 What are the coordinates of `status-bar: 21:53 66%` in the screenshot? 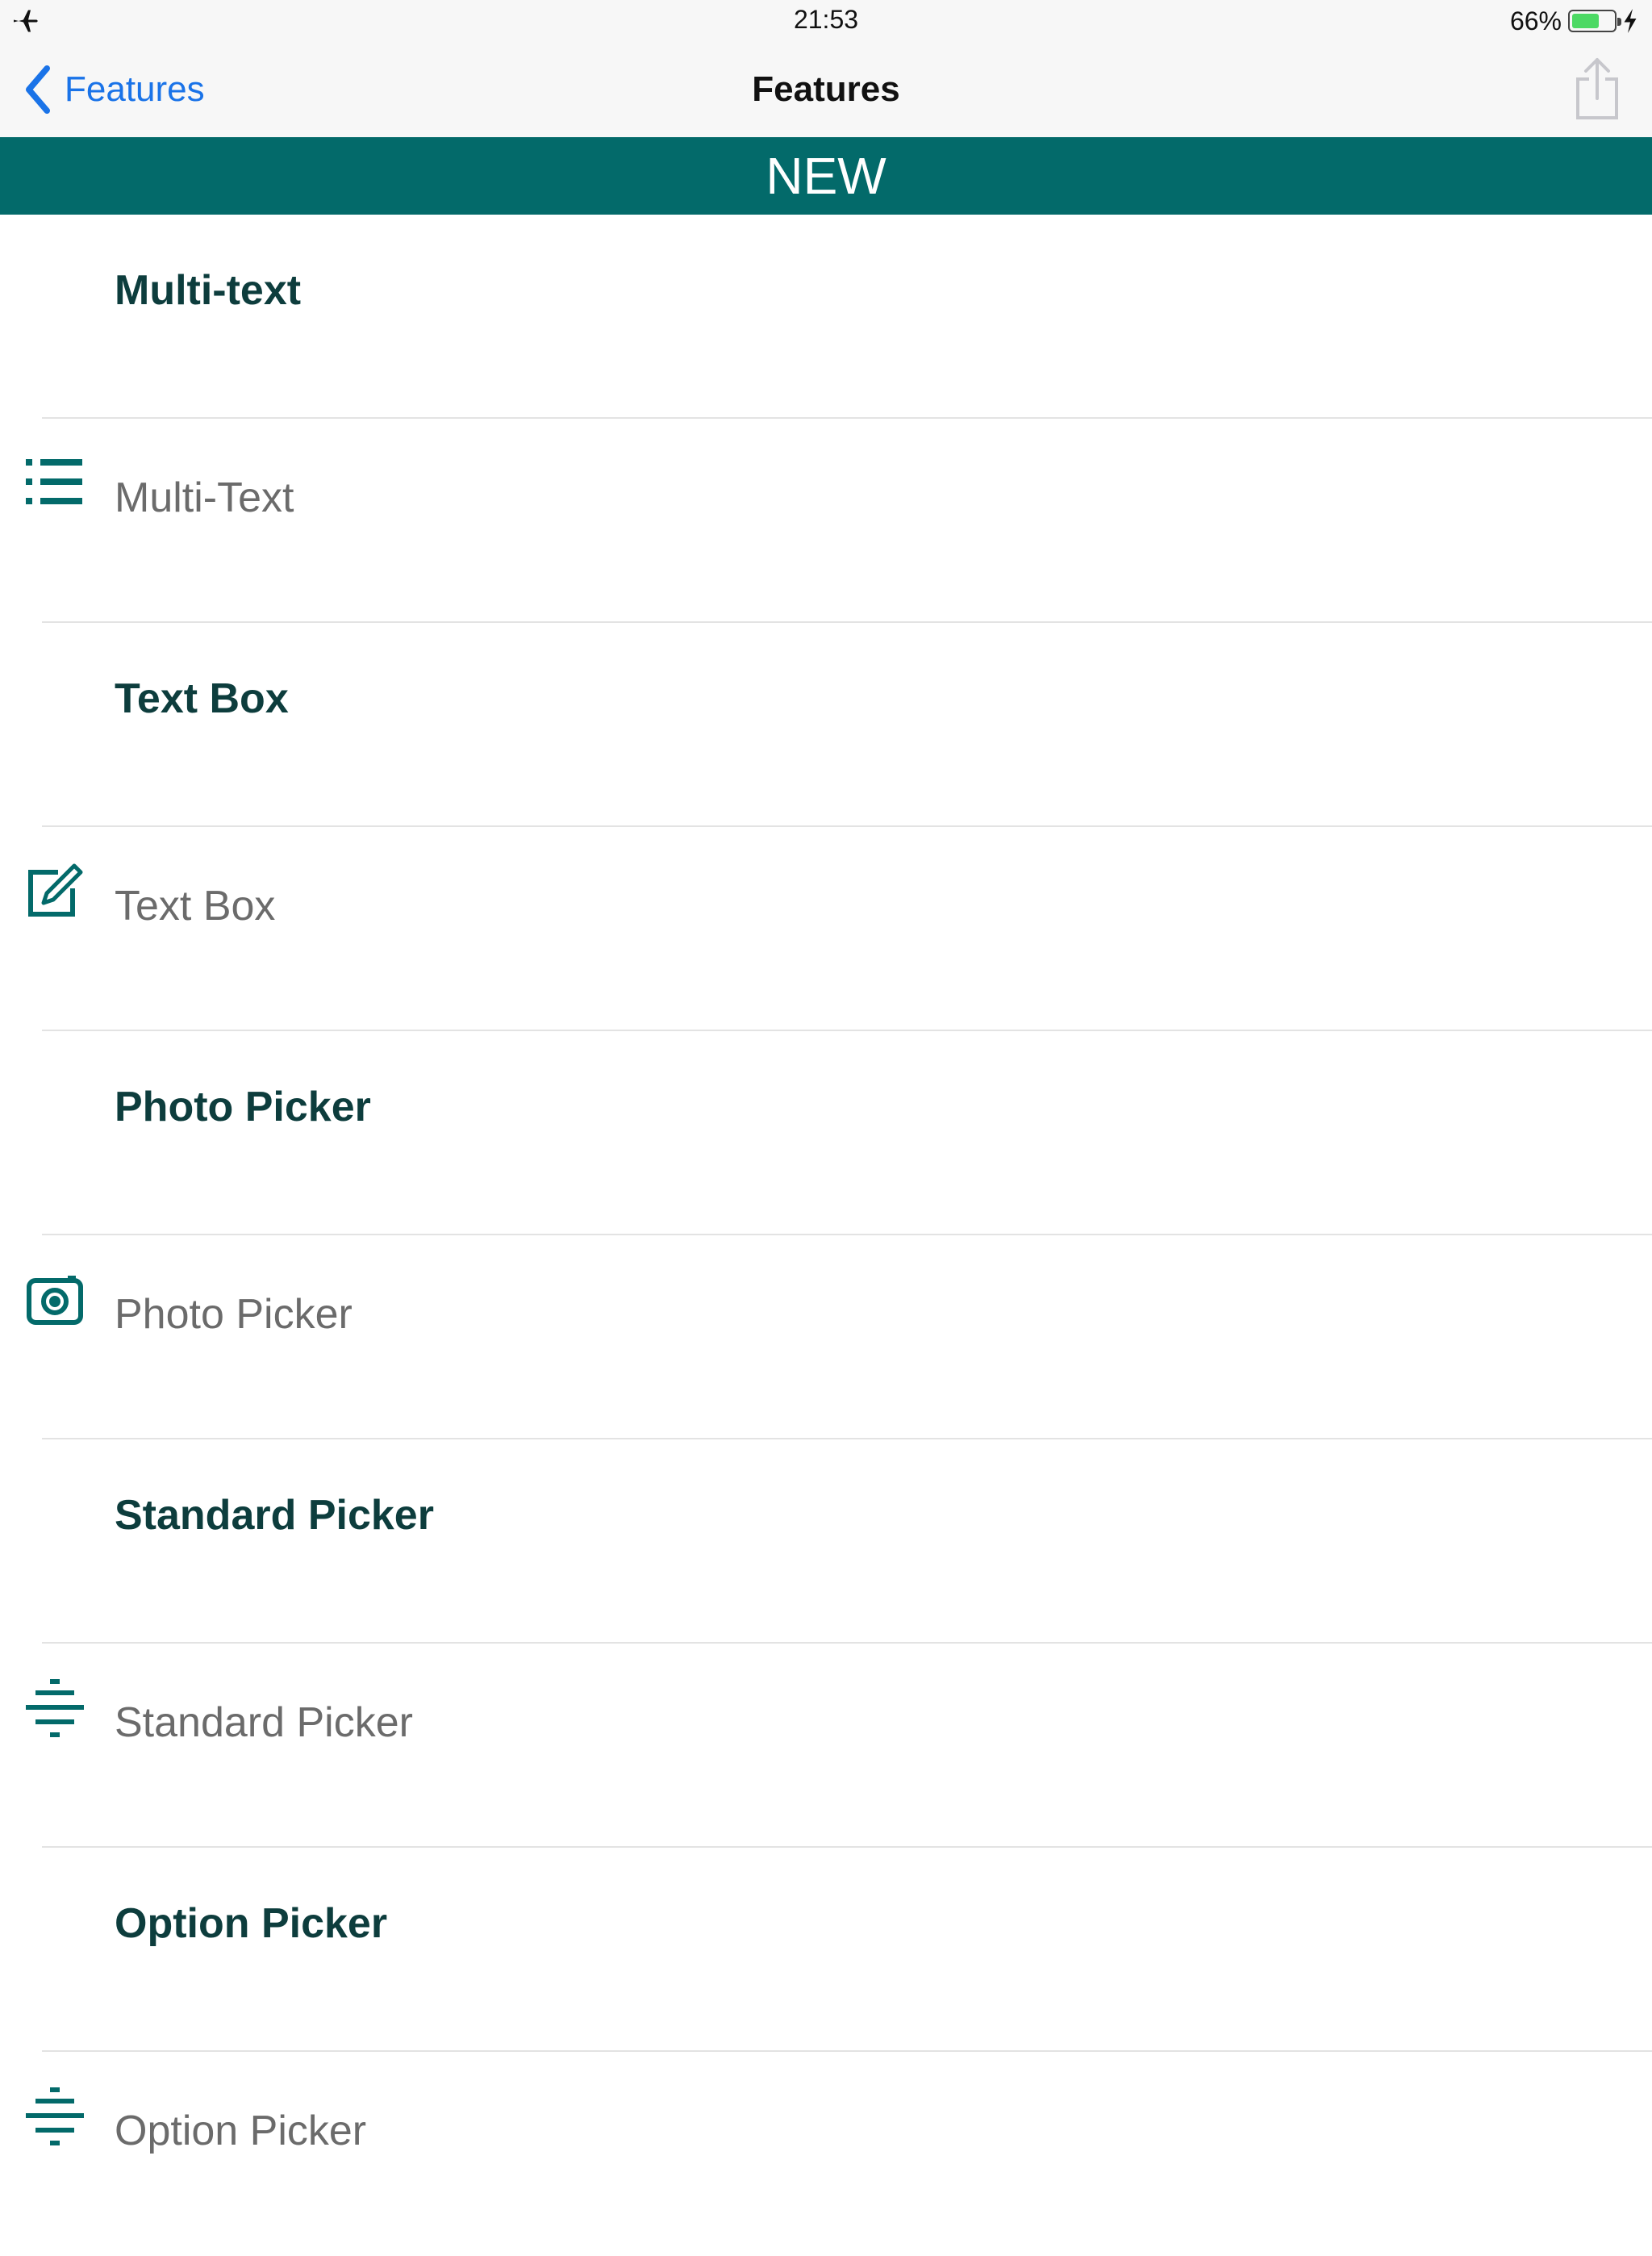 It's located at (826, 21).